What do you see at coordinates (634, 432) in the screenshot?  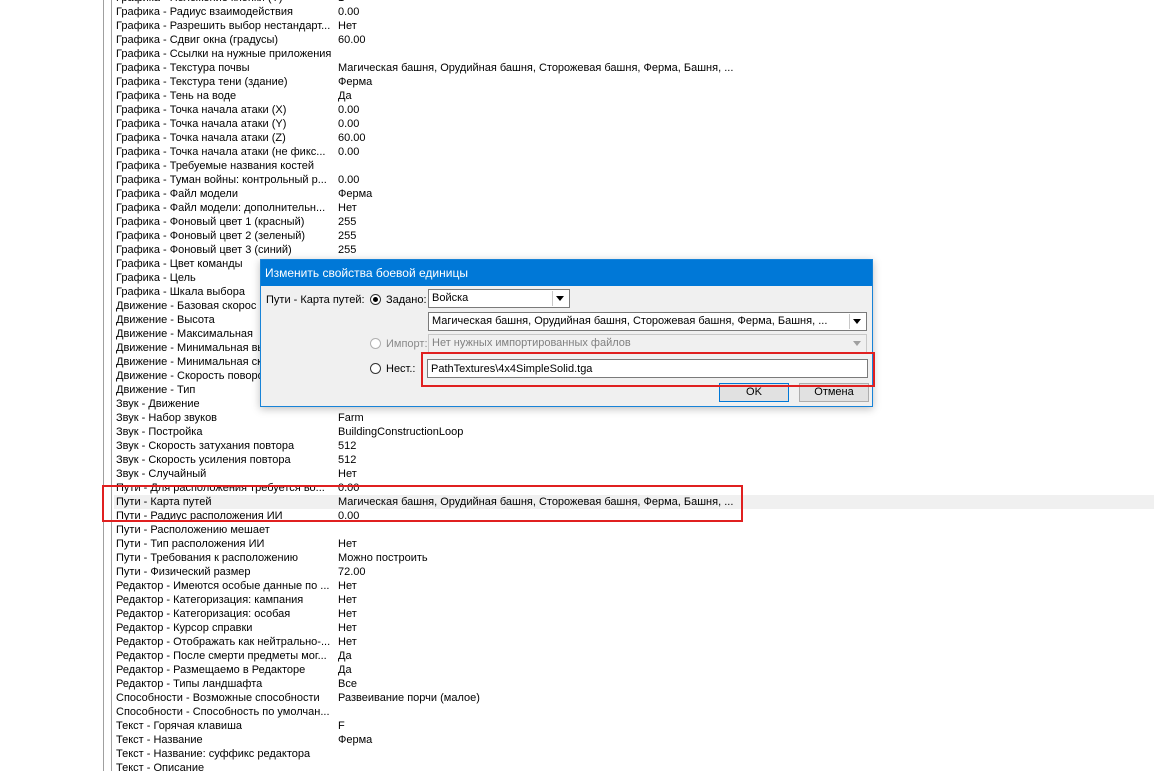 I see `property-row: Звук - Постройка BuildingConstructionLoop` at bounding box center [634, 432].